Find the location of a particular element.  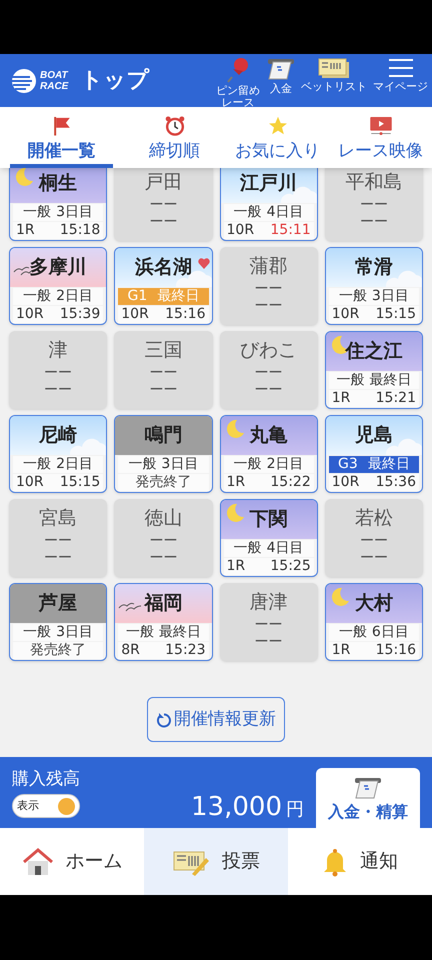

venue-name: 児島 is located at coordinates (373, 435).